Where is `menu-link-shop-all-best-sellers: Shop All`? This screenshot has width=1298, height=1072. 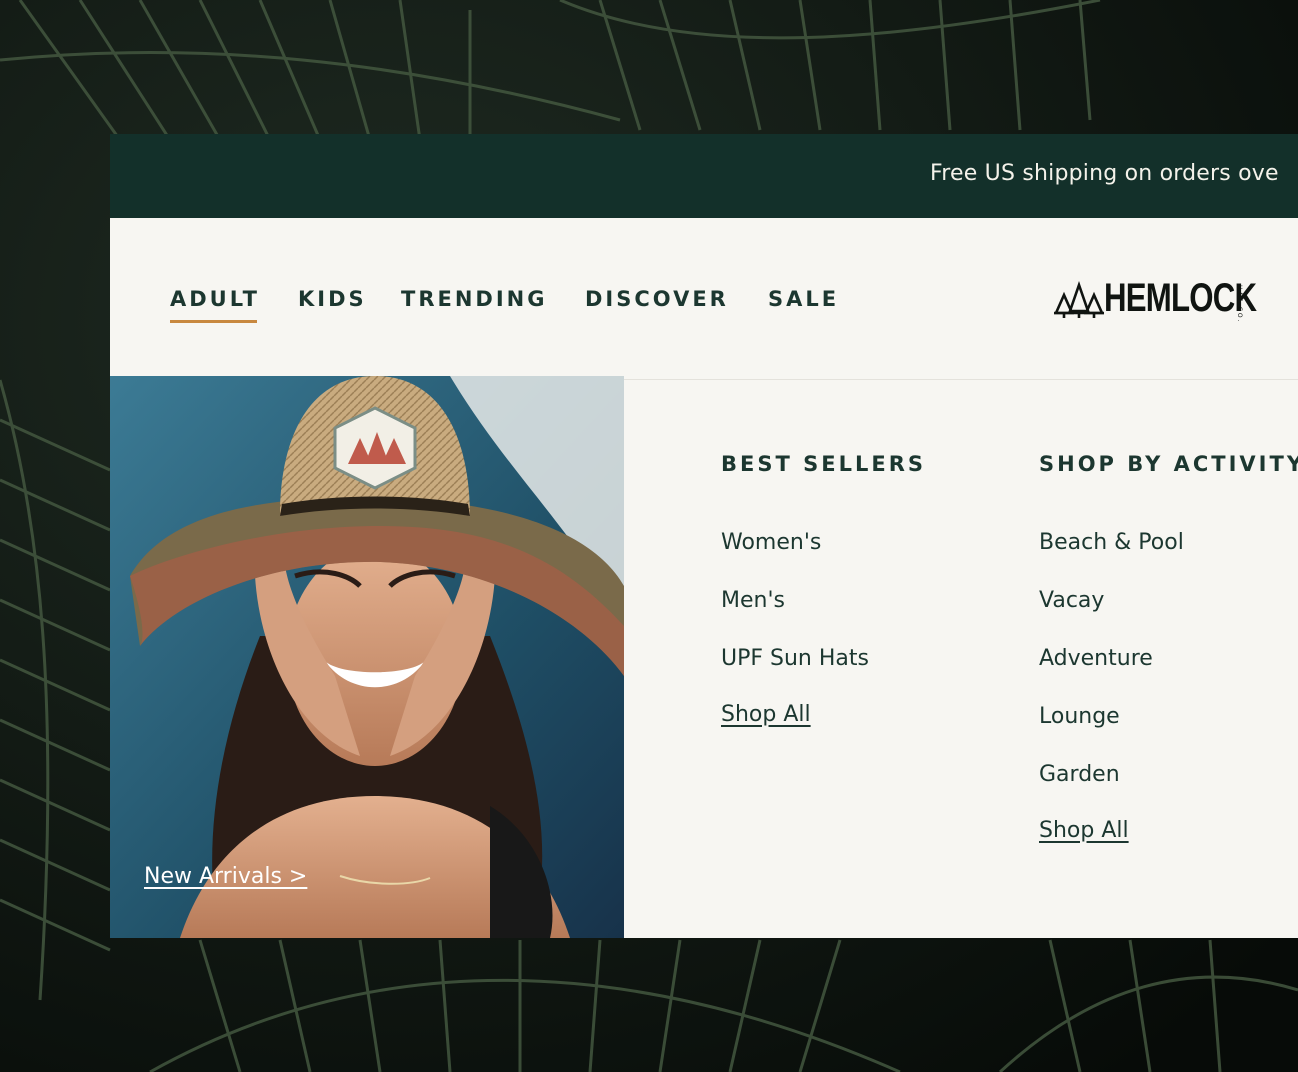 menu-link-shop-all-best-sellers: Shop All is located at coordinates (766, 714).